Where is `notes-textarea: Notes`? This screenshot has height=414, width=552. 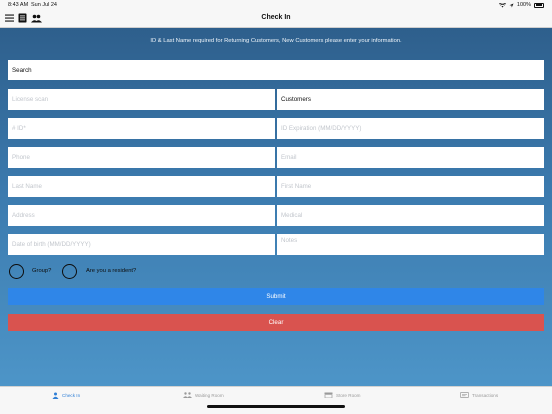 notes-textarea: Notes is located at coordinates (410, 244).